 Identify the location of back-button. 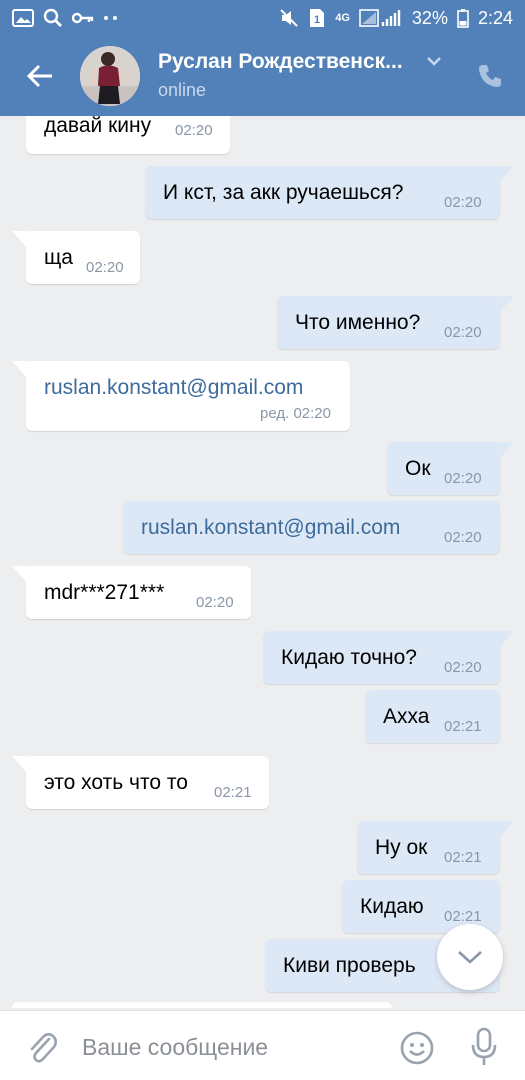
(40, 76).